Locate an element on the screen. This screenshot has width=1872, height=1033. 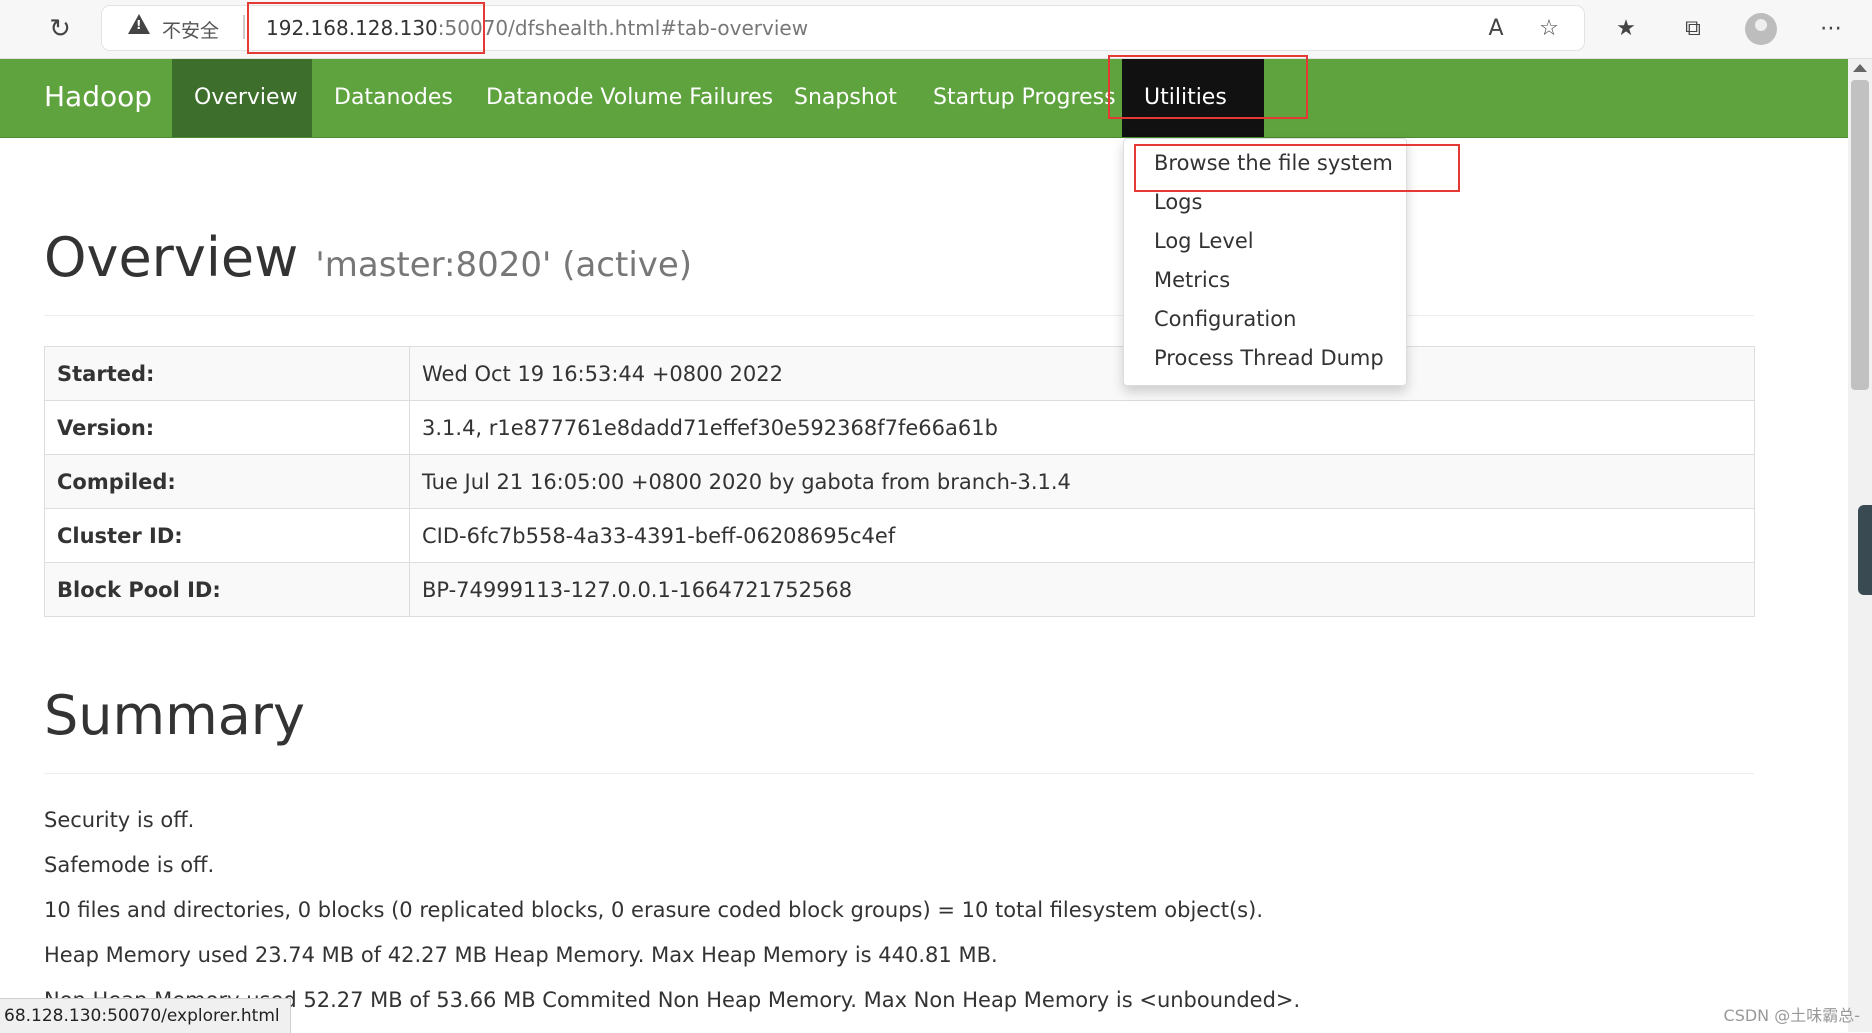
url-highlight-box is located at coordinates (366, 28).